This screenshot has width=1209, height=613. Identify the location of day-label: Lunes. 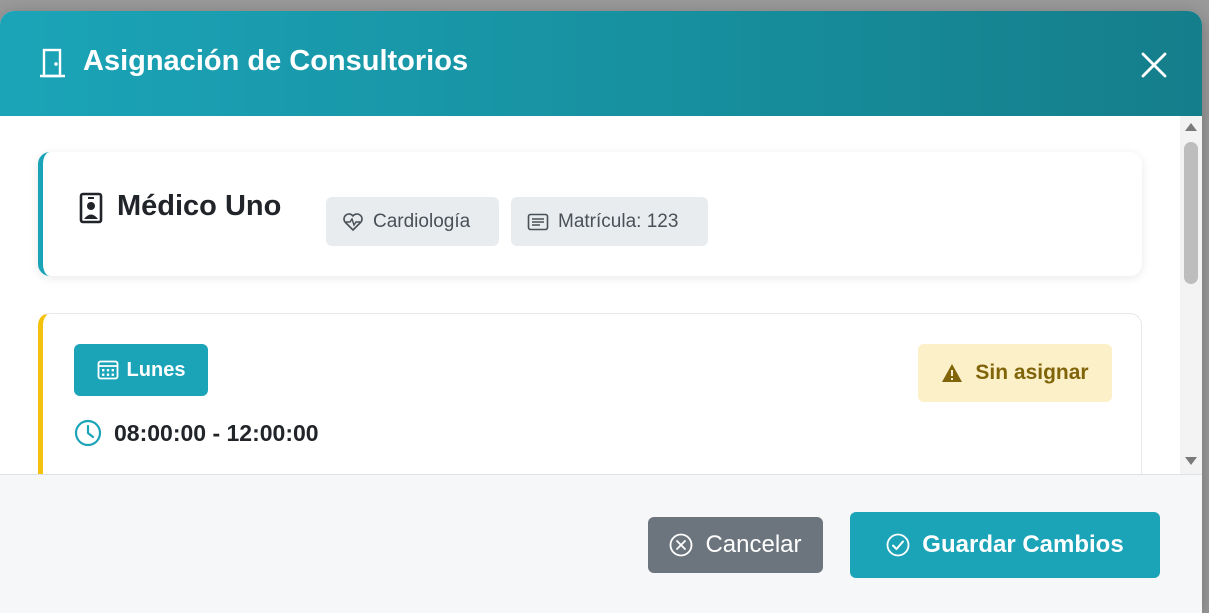
(156, 369).